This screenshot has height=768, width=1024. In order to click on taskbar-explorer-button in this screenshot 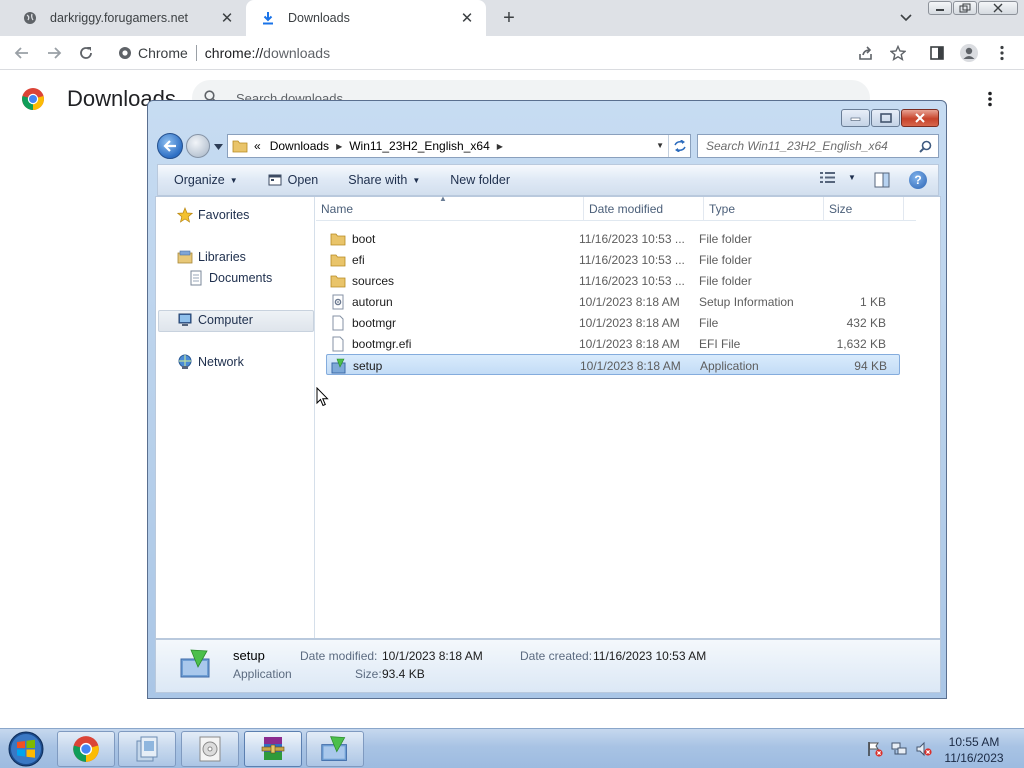, I will do `click(147, 749)`.